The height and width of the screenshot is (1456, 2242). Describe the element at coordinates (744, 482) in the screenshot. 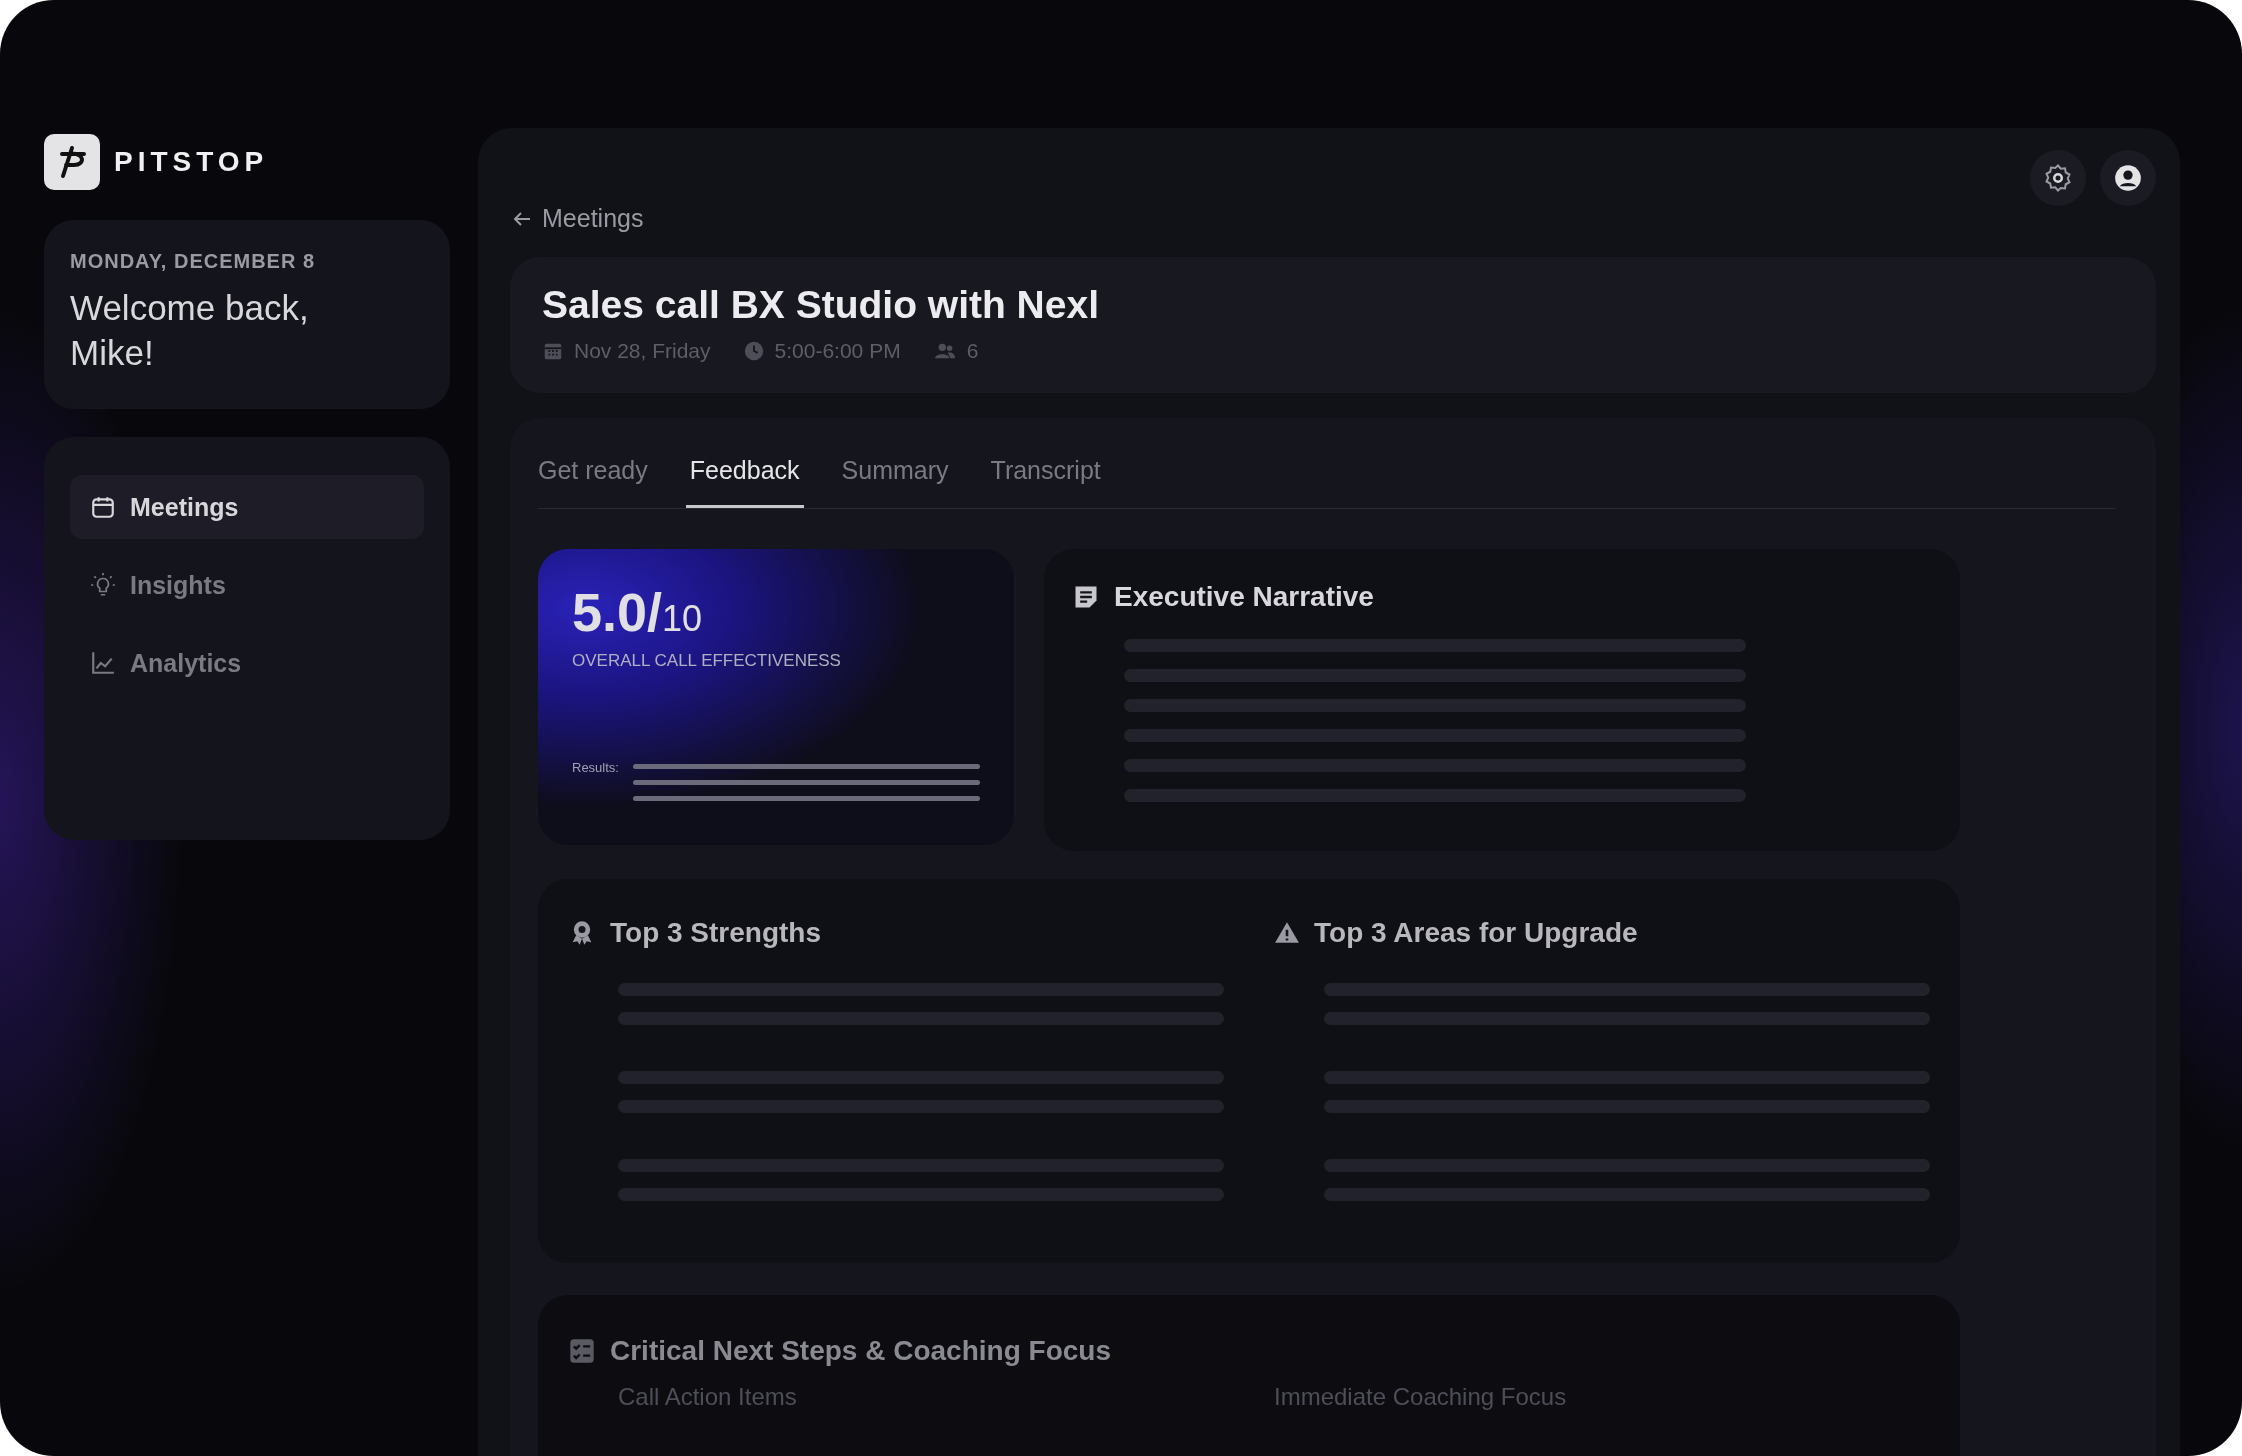

I see `tab: Feedback` at that location.